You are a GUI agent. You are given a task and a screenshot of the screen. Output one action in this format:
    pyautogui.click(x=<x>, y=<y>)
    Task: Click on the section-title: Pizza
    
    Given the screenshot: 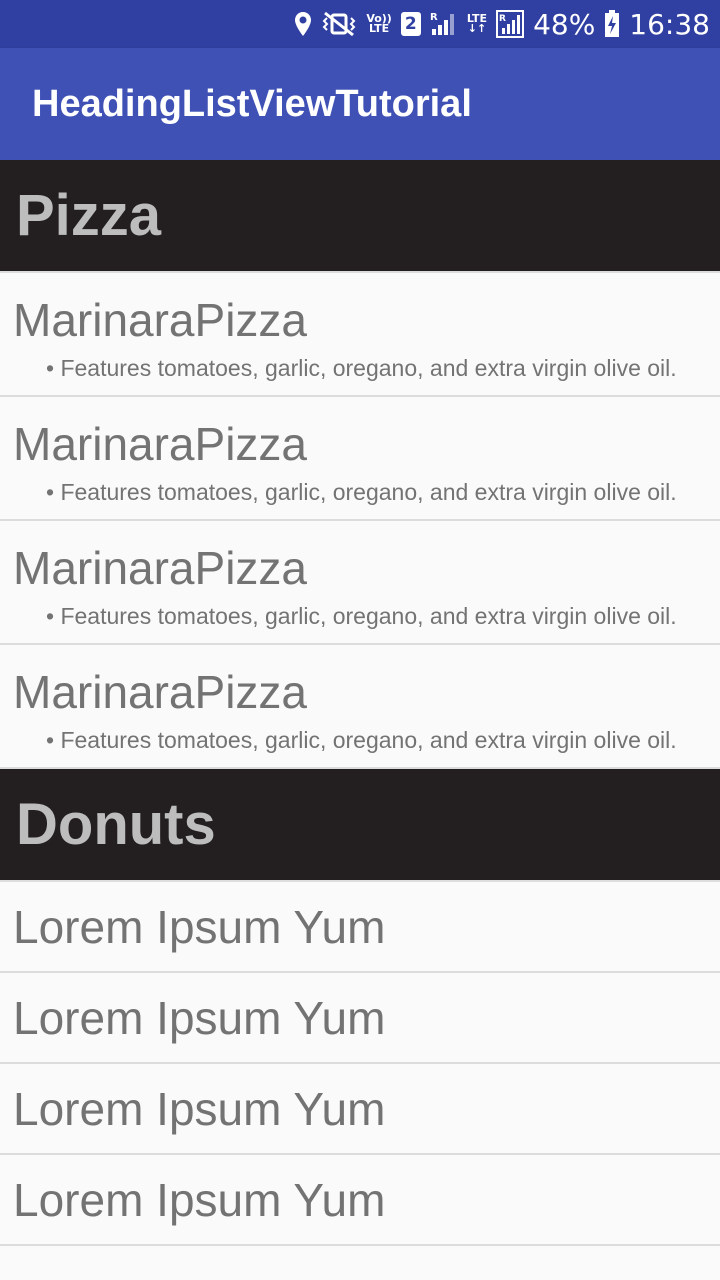 What is the action you would take?
    pyautogui.click(x=89, y=215)
    